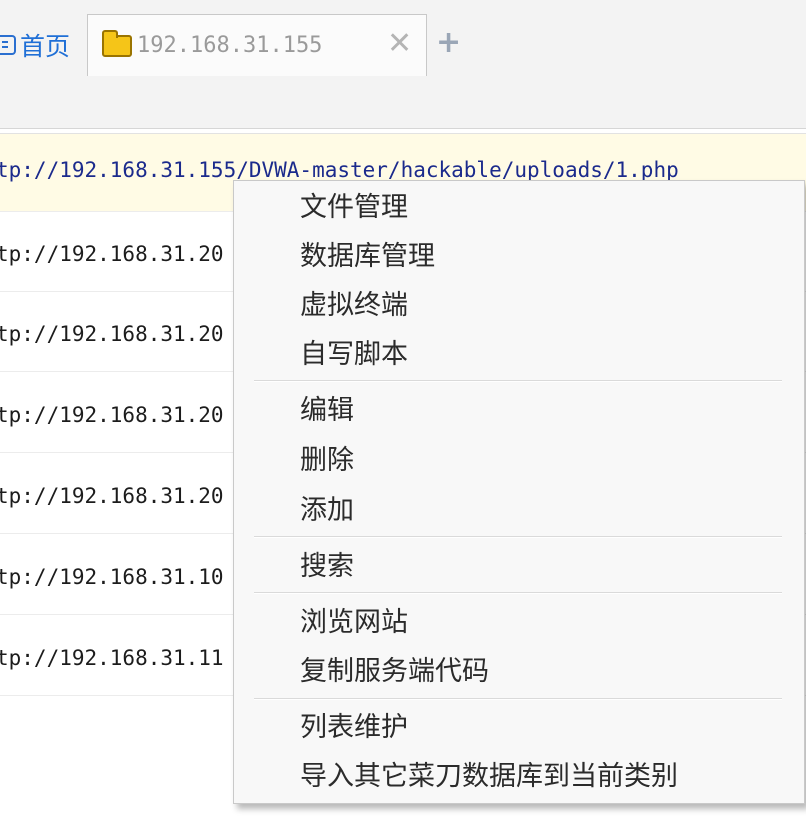 Image resolution: width=806 pixels, height=837 pixels. I want to click on menu-item-add: 添加, so click(327, 511).